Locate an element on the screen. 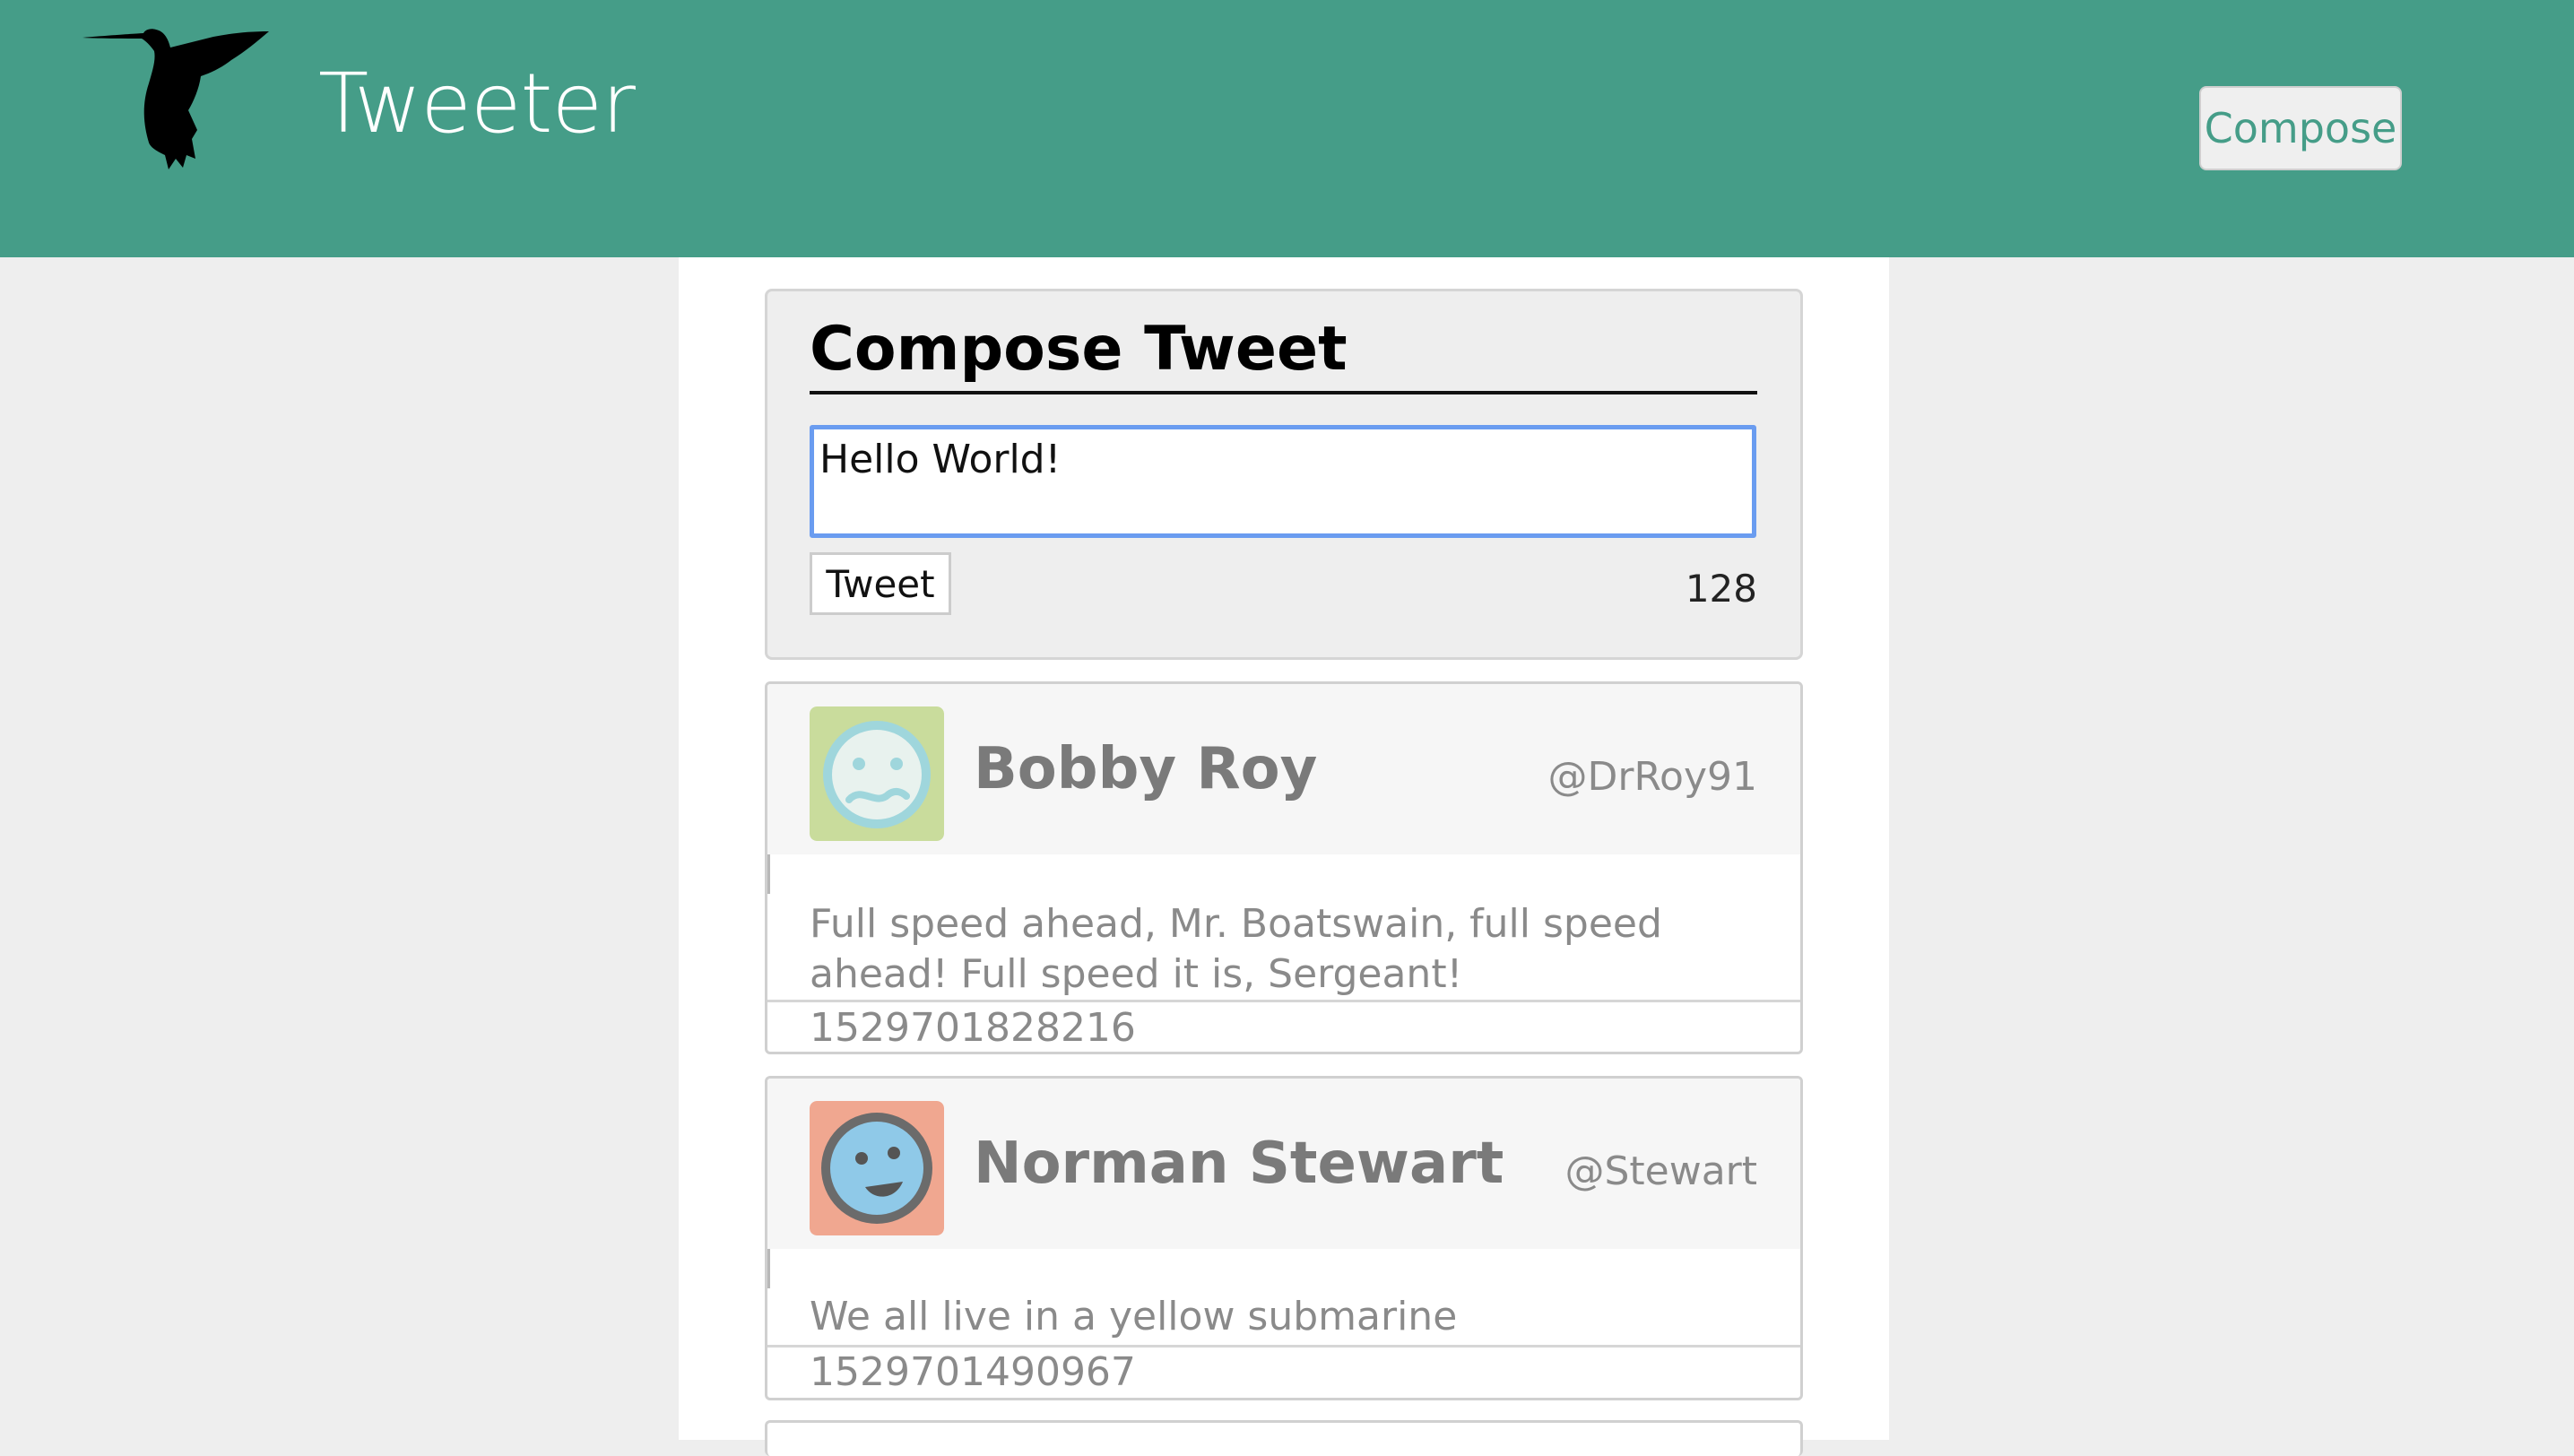 This screenshot has width=2574, height=1456. tweet-author-name: Norman Stewart is located at coordinates (1239, 1164).